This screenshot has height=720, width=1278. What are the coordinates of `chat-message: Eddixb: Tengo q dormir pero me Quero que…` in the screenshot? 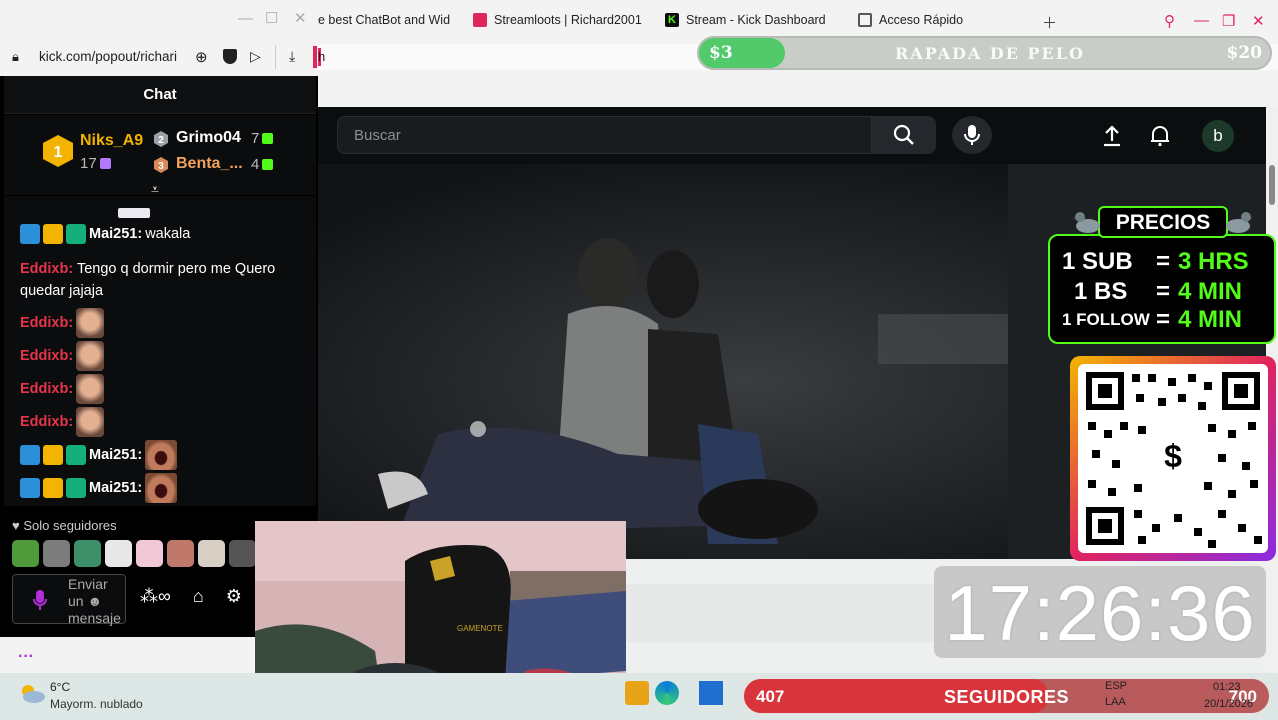 It's located at (162, 280).